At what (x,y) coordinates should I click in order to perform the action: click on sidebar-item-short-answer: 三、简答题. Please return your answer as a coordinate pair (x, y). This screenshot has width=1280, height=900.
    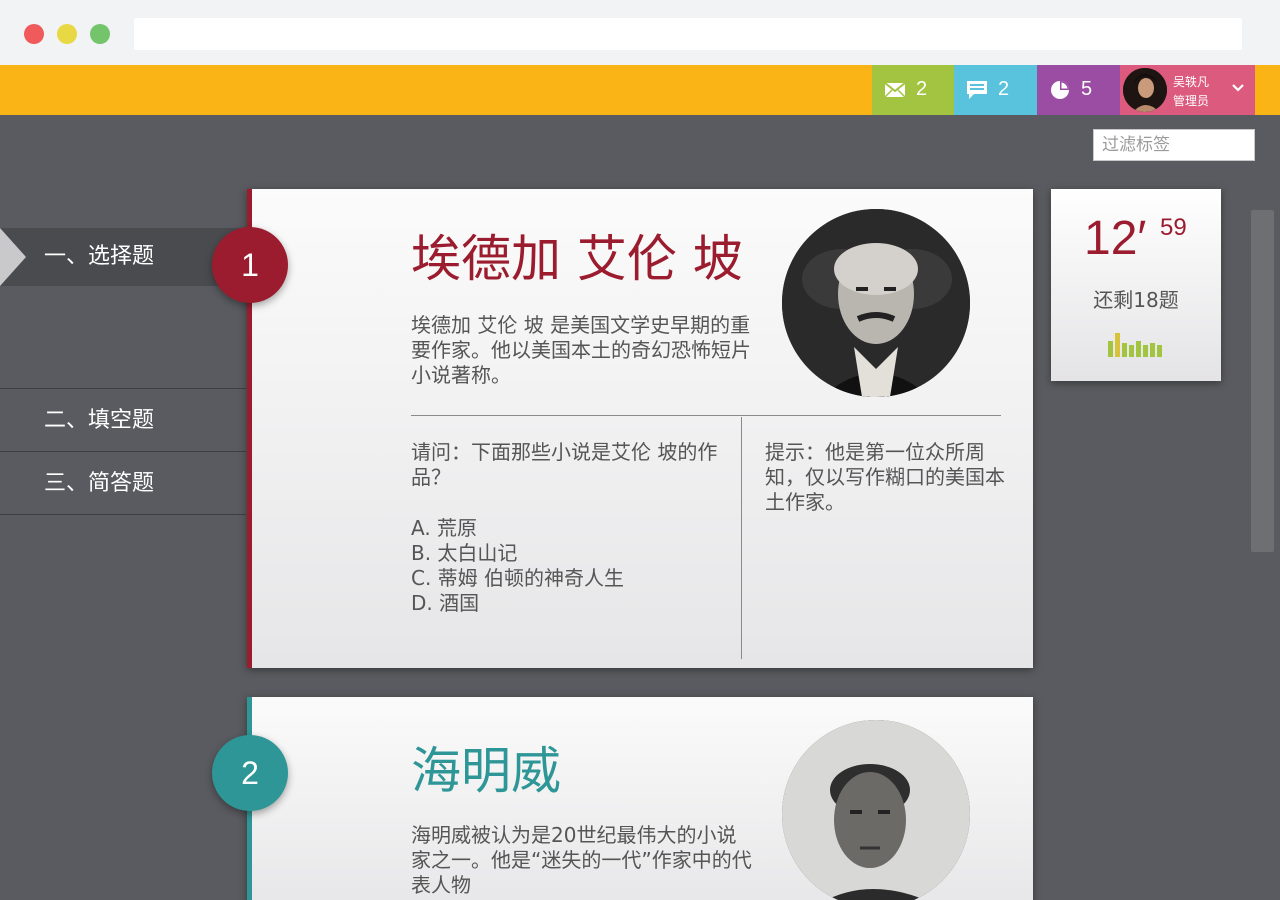
    Looking at the image, I should click on (123, 484).